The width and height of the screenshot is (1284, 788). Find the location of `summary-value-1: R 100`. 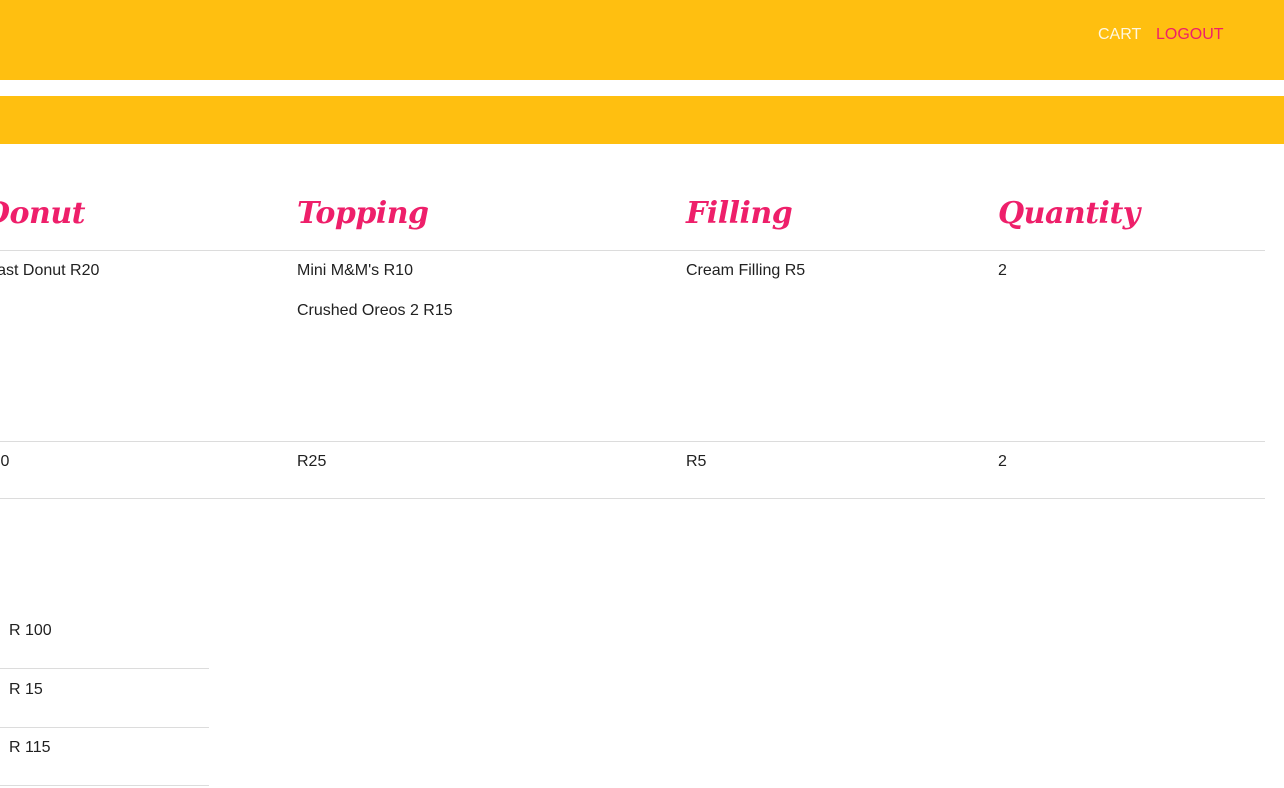

summary-value-1: R 100 is located at coordinates (30, 630).